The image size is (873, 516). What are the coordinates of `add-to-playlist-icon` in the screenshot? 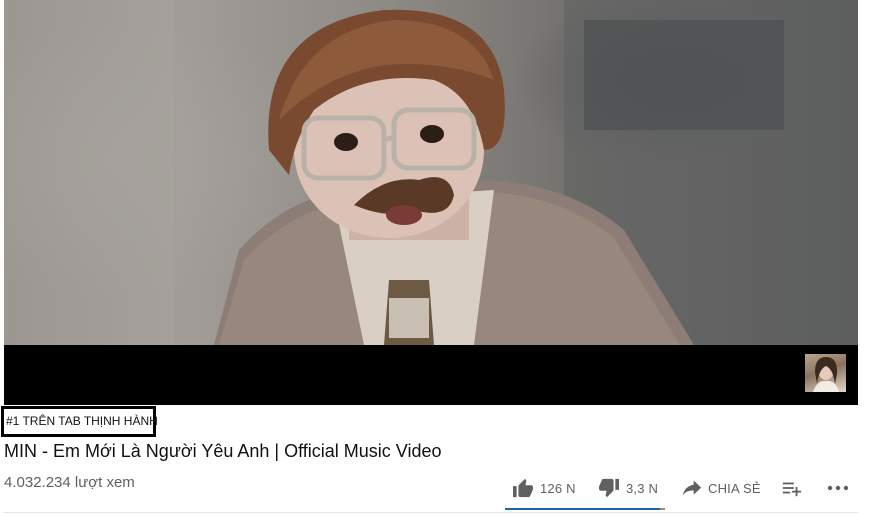 It's located at (792, 489).